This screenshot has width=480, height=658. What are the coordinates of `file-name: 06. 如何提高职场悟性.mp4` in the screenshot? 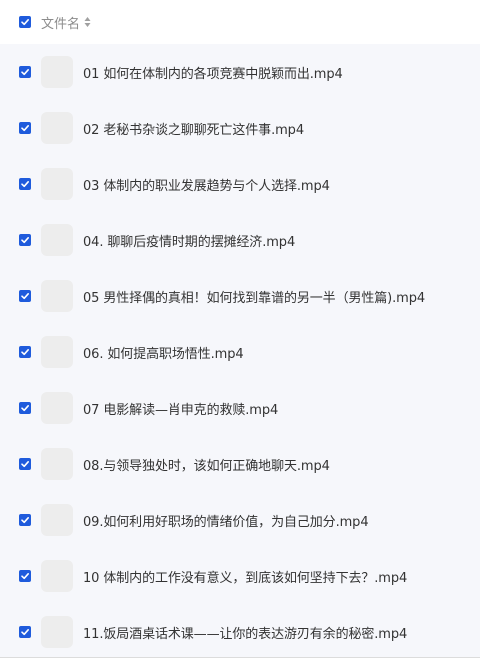 It's located at (163, 352).